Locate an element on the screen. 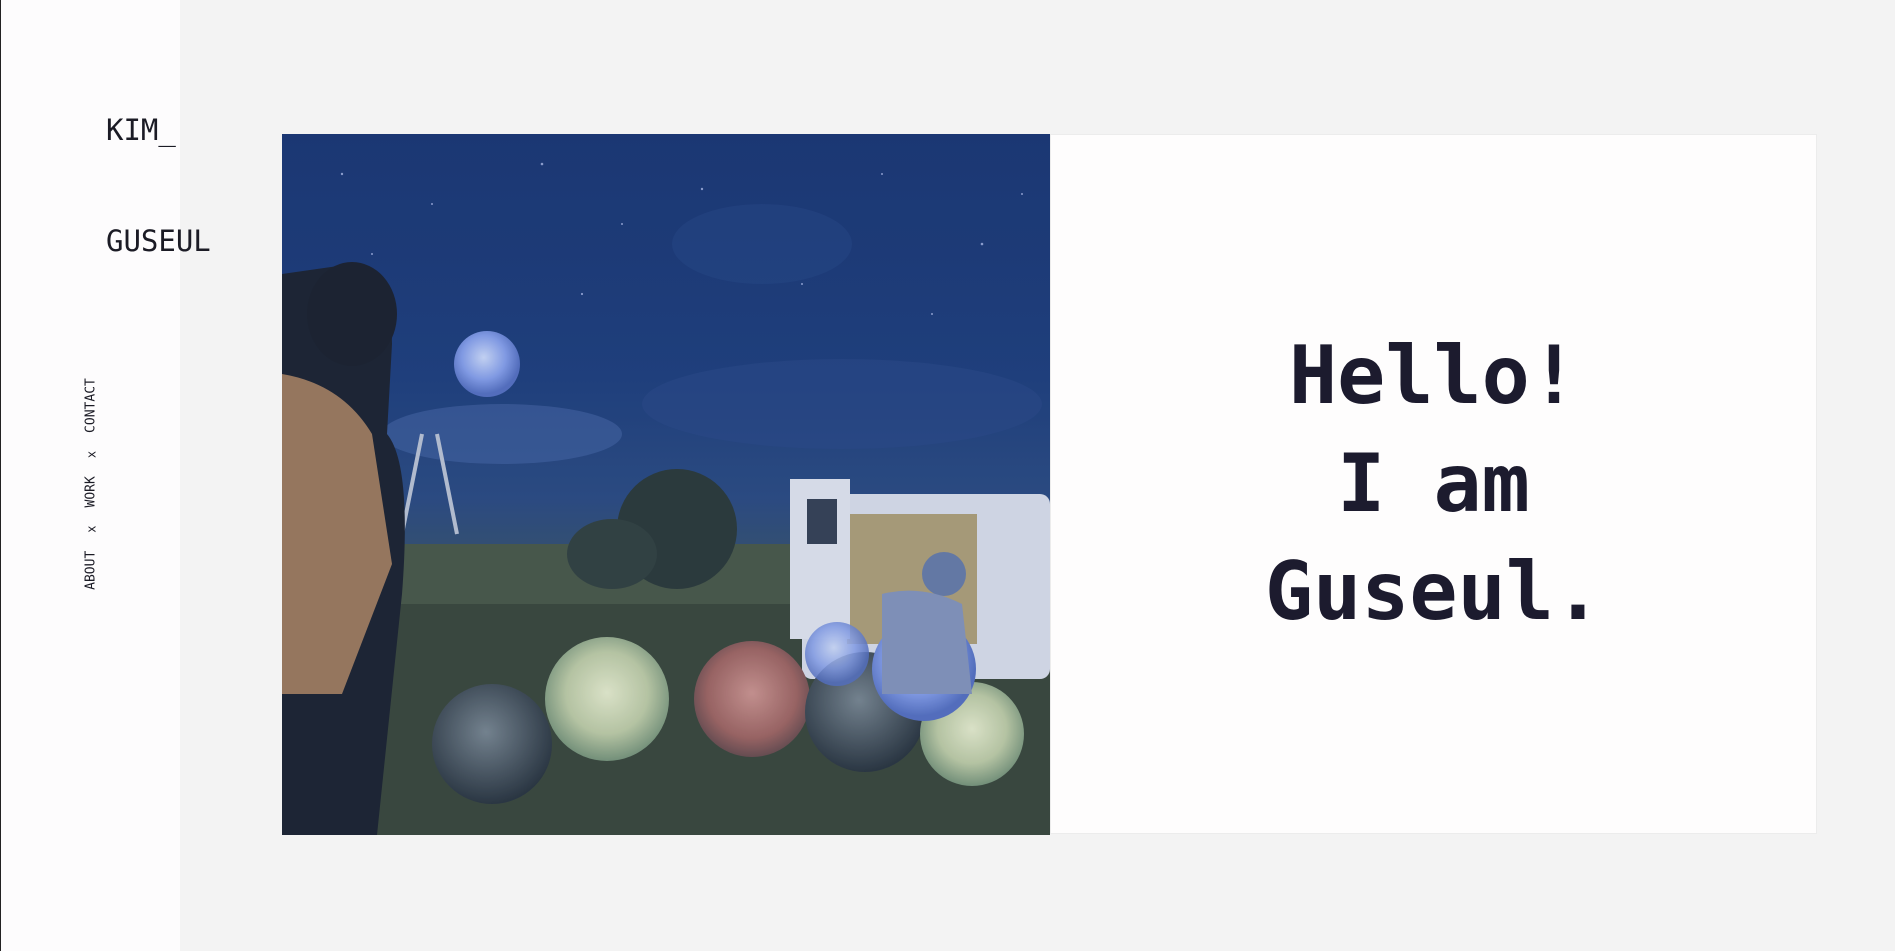 The image size is (1895, 951). vertical-nav: ABOUT x WORK x CONTACT is located at coordinates (91, 484).